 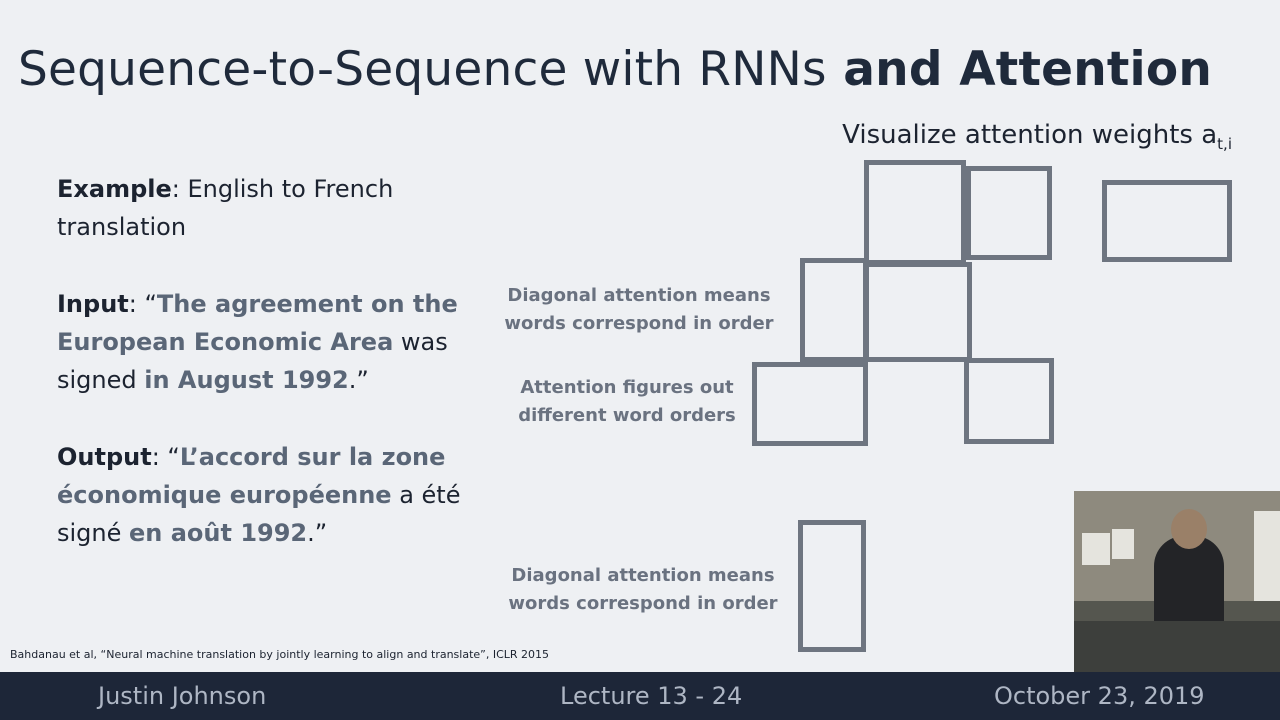 I want to click on title-text: Sequence-to-Sequence with RNNs, so click(x=422, y=69).